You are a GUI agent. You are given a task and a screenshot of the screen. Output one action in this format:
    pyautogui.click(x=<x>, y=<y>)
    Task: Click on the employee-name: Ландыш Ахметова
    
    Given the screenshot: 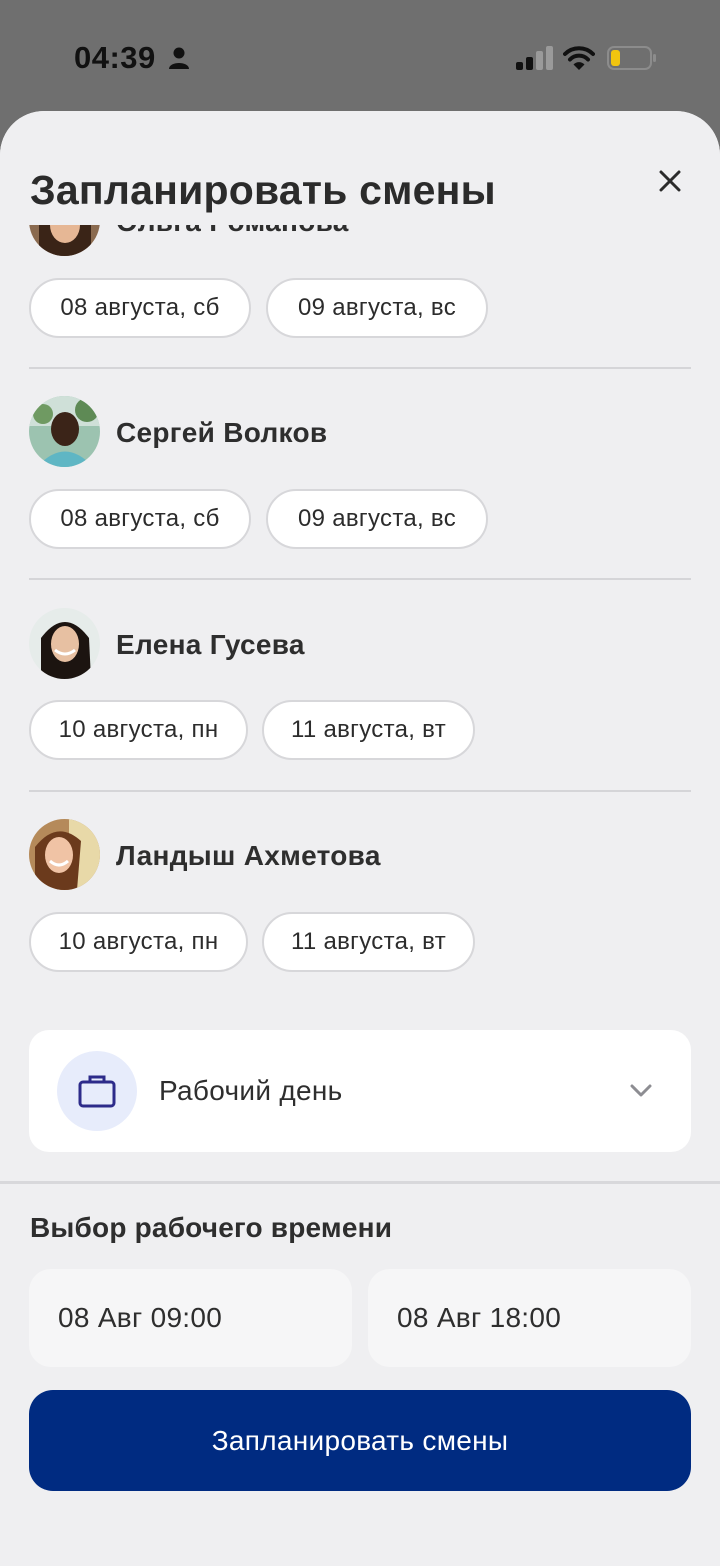 What is the action you would take?
    pyautogui.click(x=248, y=855)
    